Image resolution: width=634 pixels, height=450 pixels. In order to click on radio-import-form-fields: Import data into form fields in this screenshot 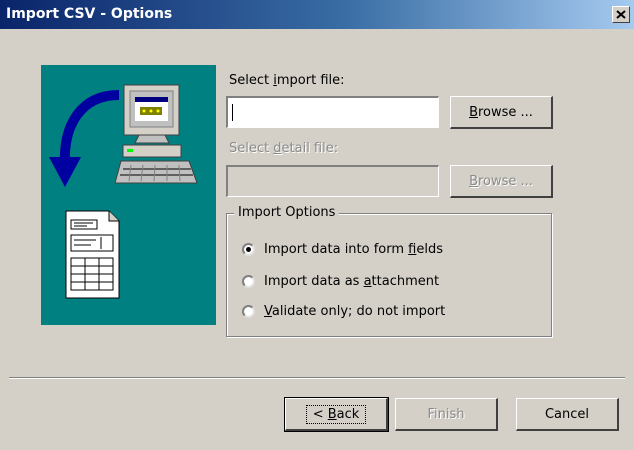, I will do `click(342, 249)`.